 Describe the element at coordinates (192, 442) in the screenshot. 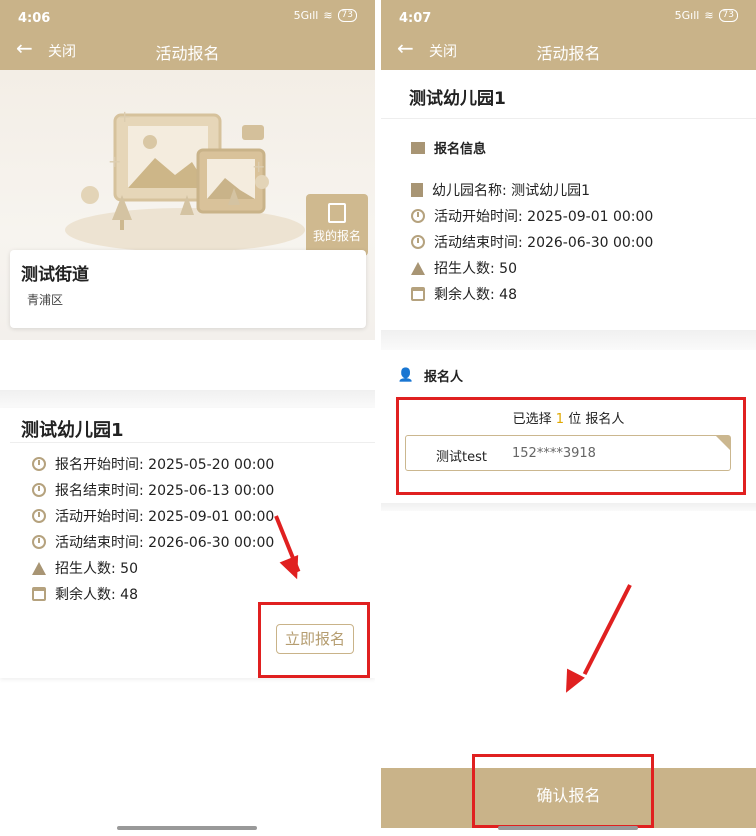

I see `card-rule` at that location.